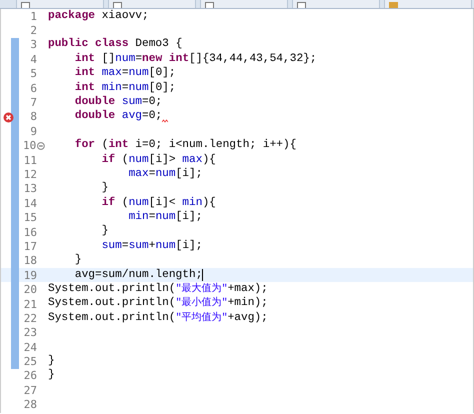 The height and width of the screenshot is (414, 474). Describe the element at coordinates (8, 117) in the screenshot. I see `error-icon` at that location.